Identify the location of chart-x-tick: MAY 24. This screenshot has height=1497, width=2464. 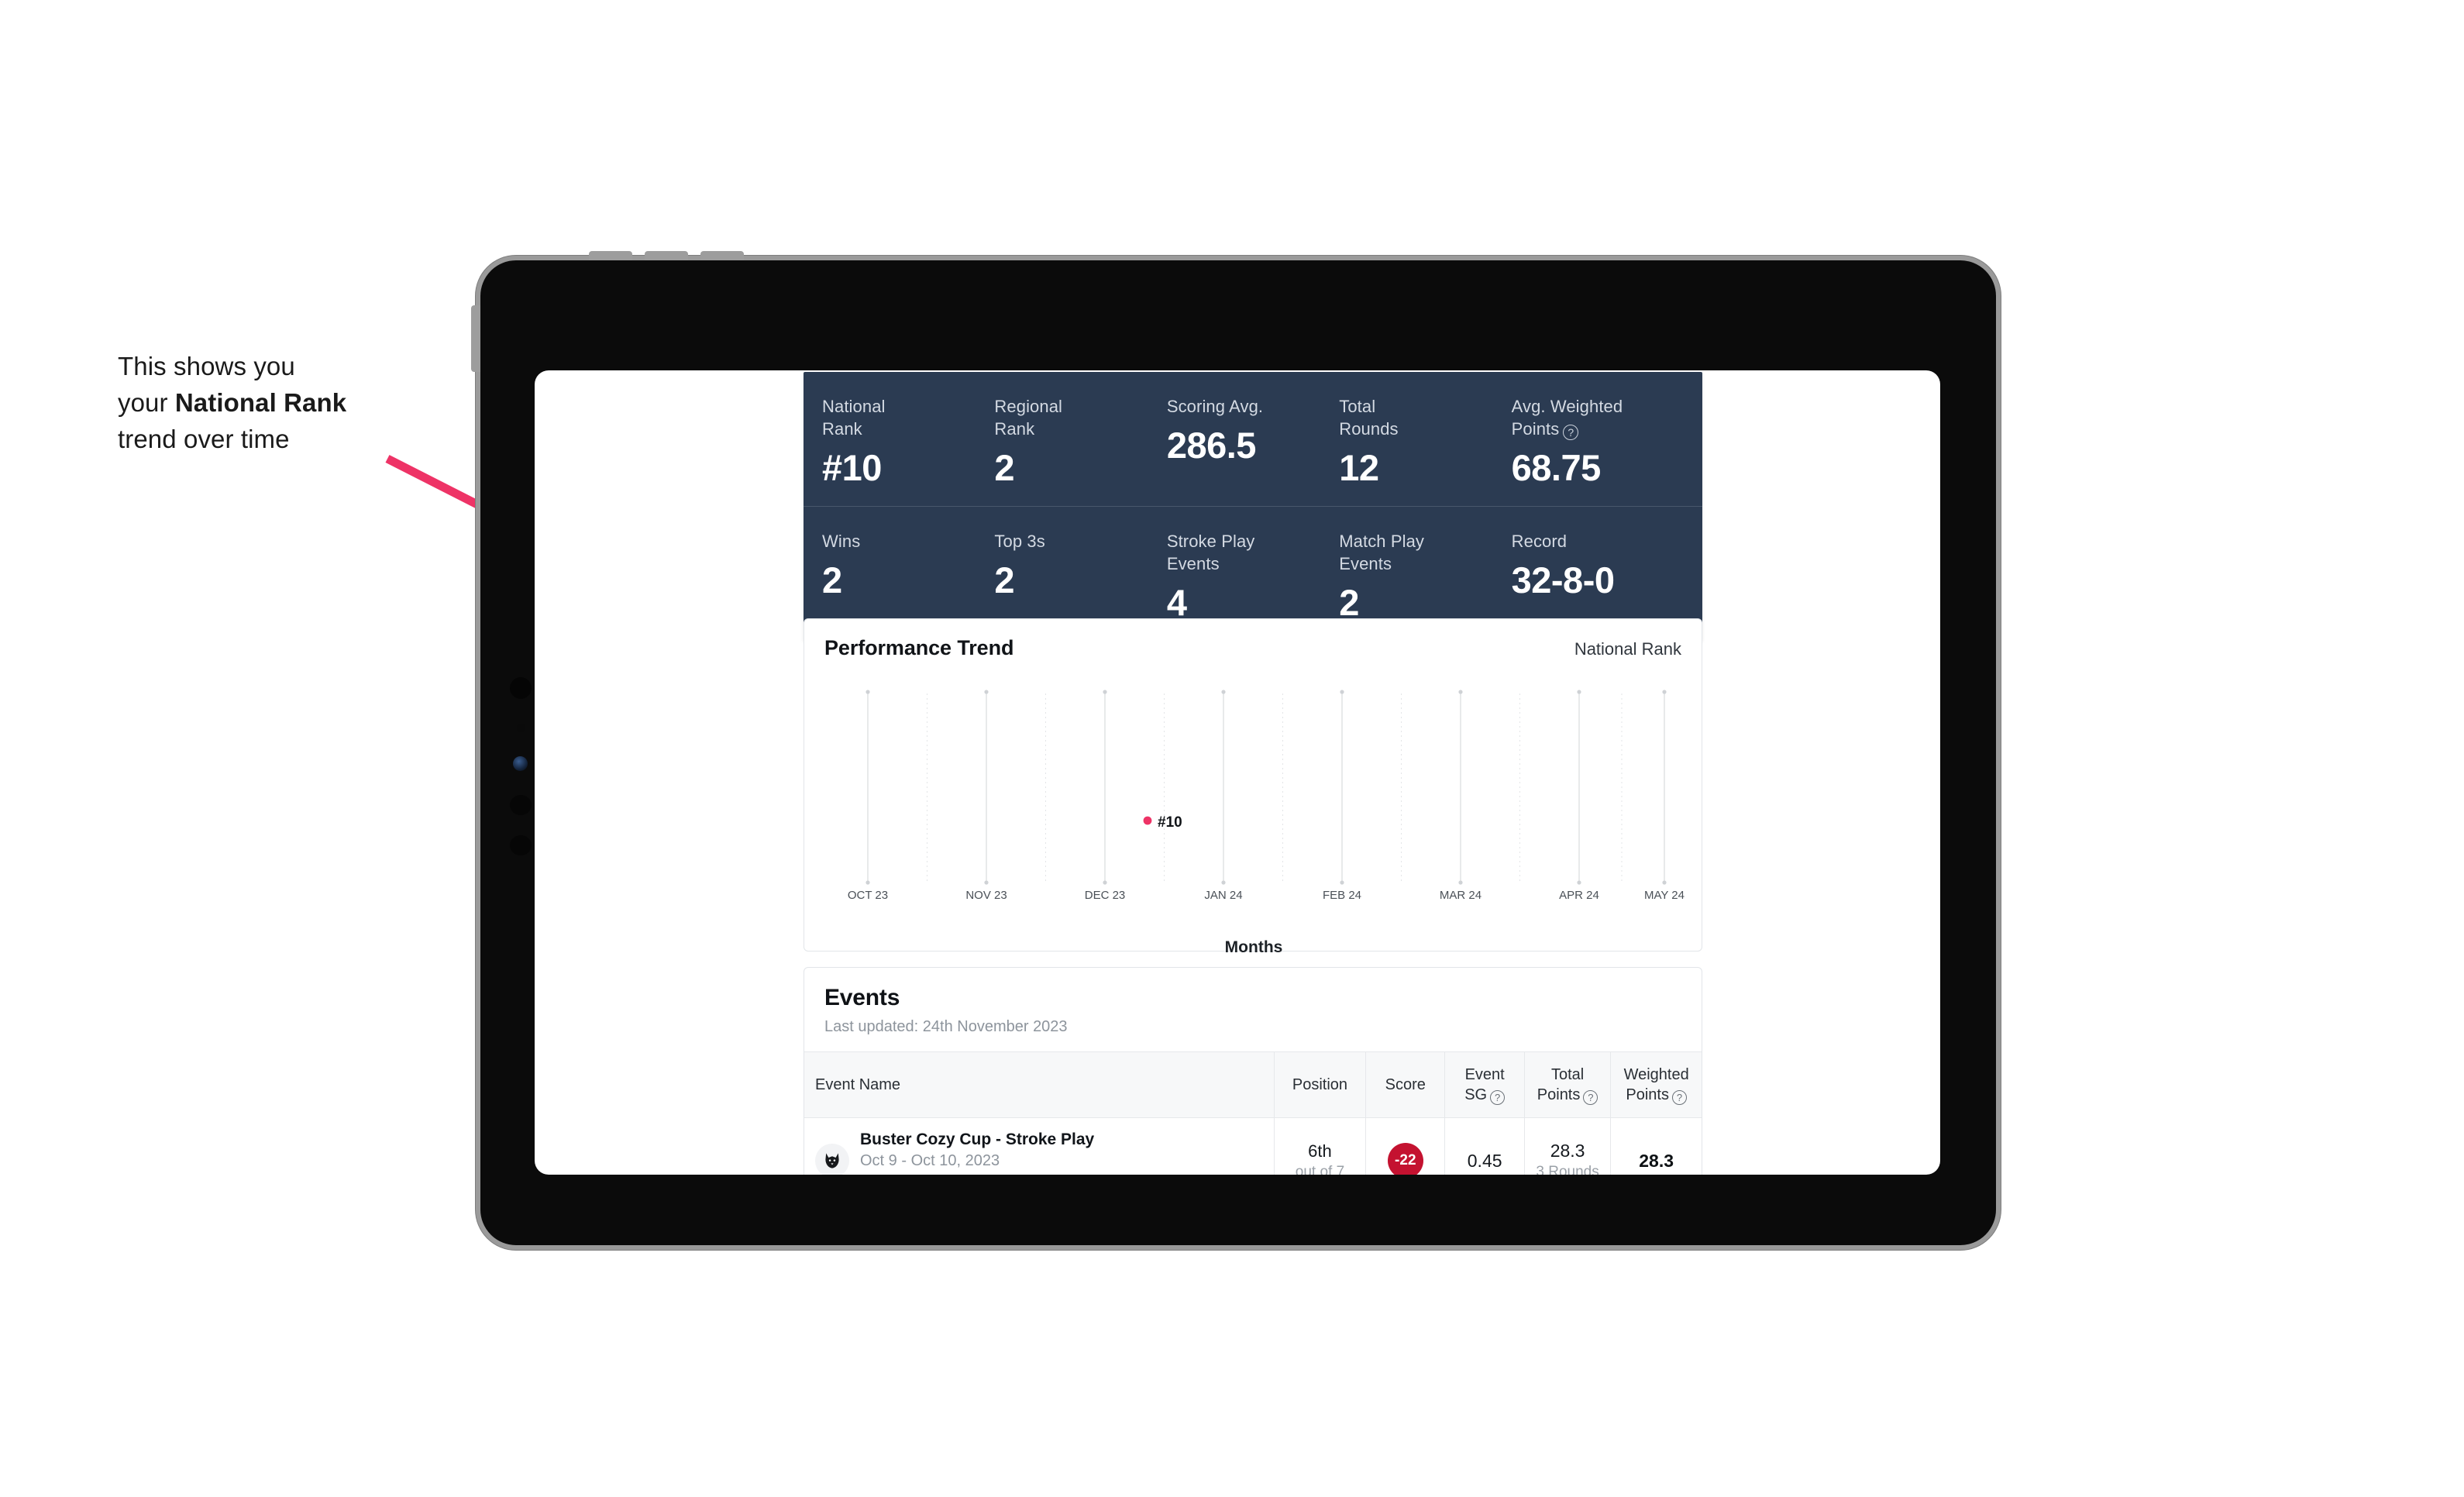
(1664, 894).